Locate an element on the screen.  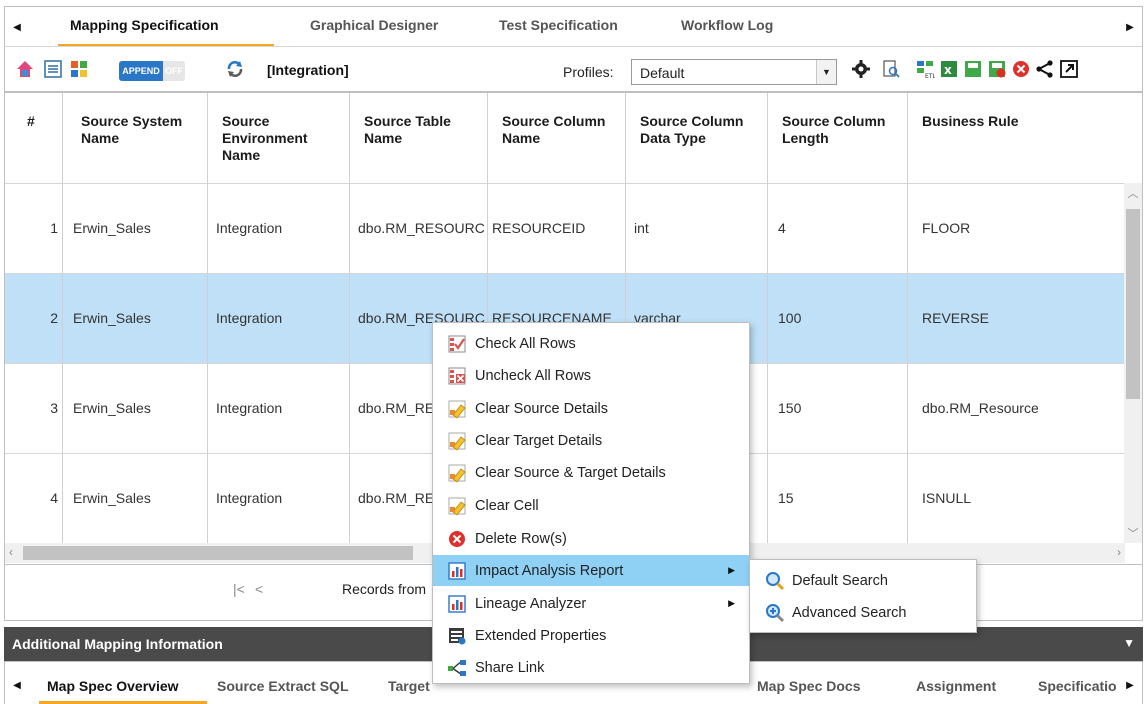
delete-icon is located at coordinates (457, 539).